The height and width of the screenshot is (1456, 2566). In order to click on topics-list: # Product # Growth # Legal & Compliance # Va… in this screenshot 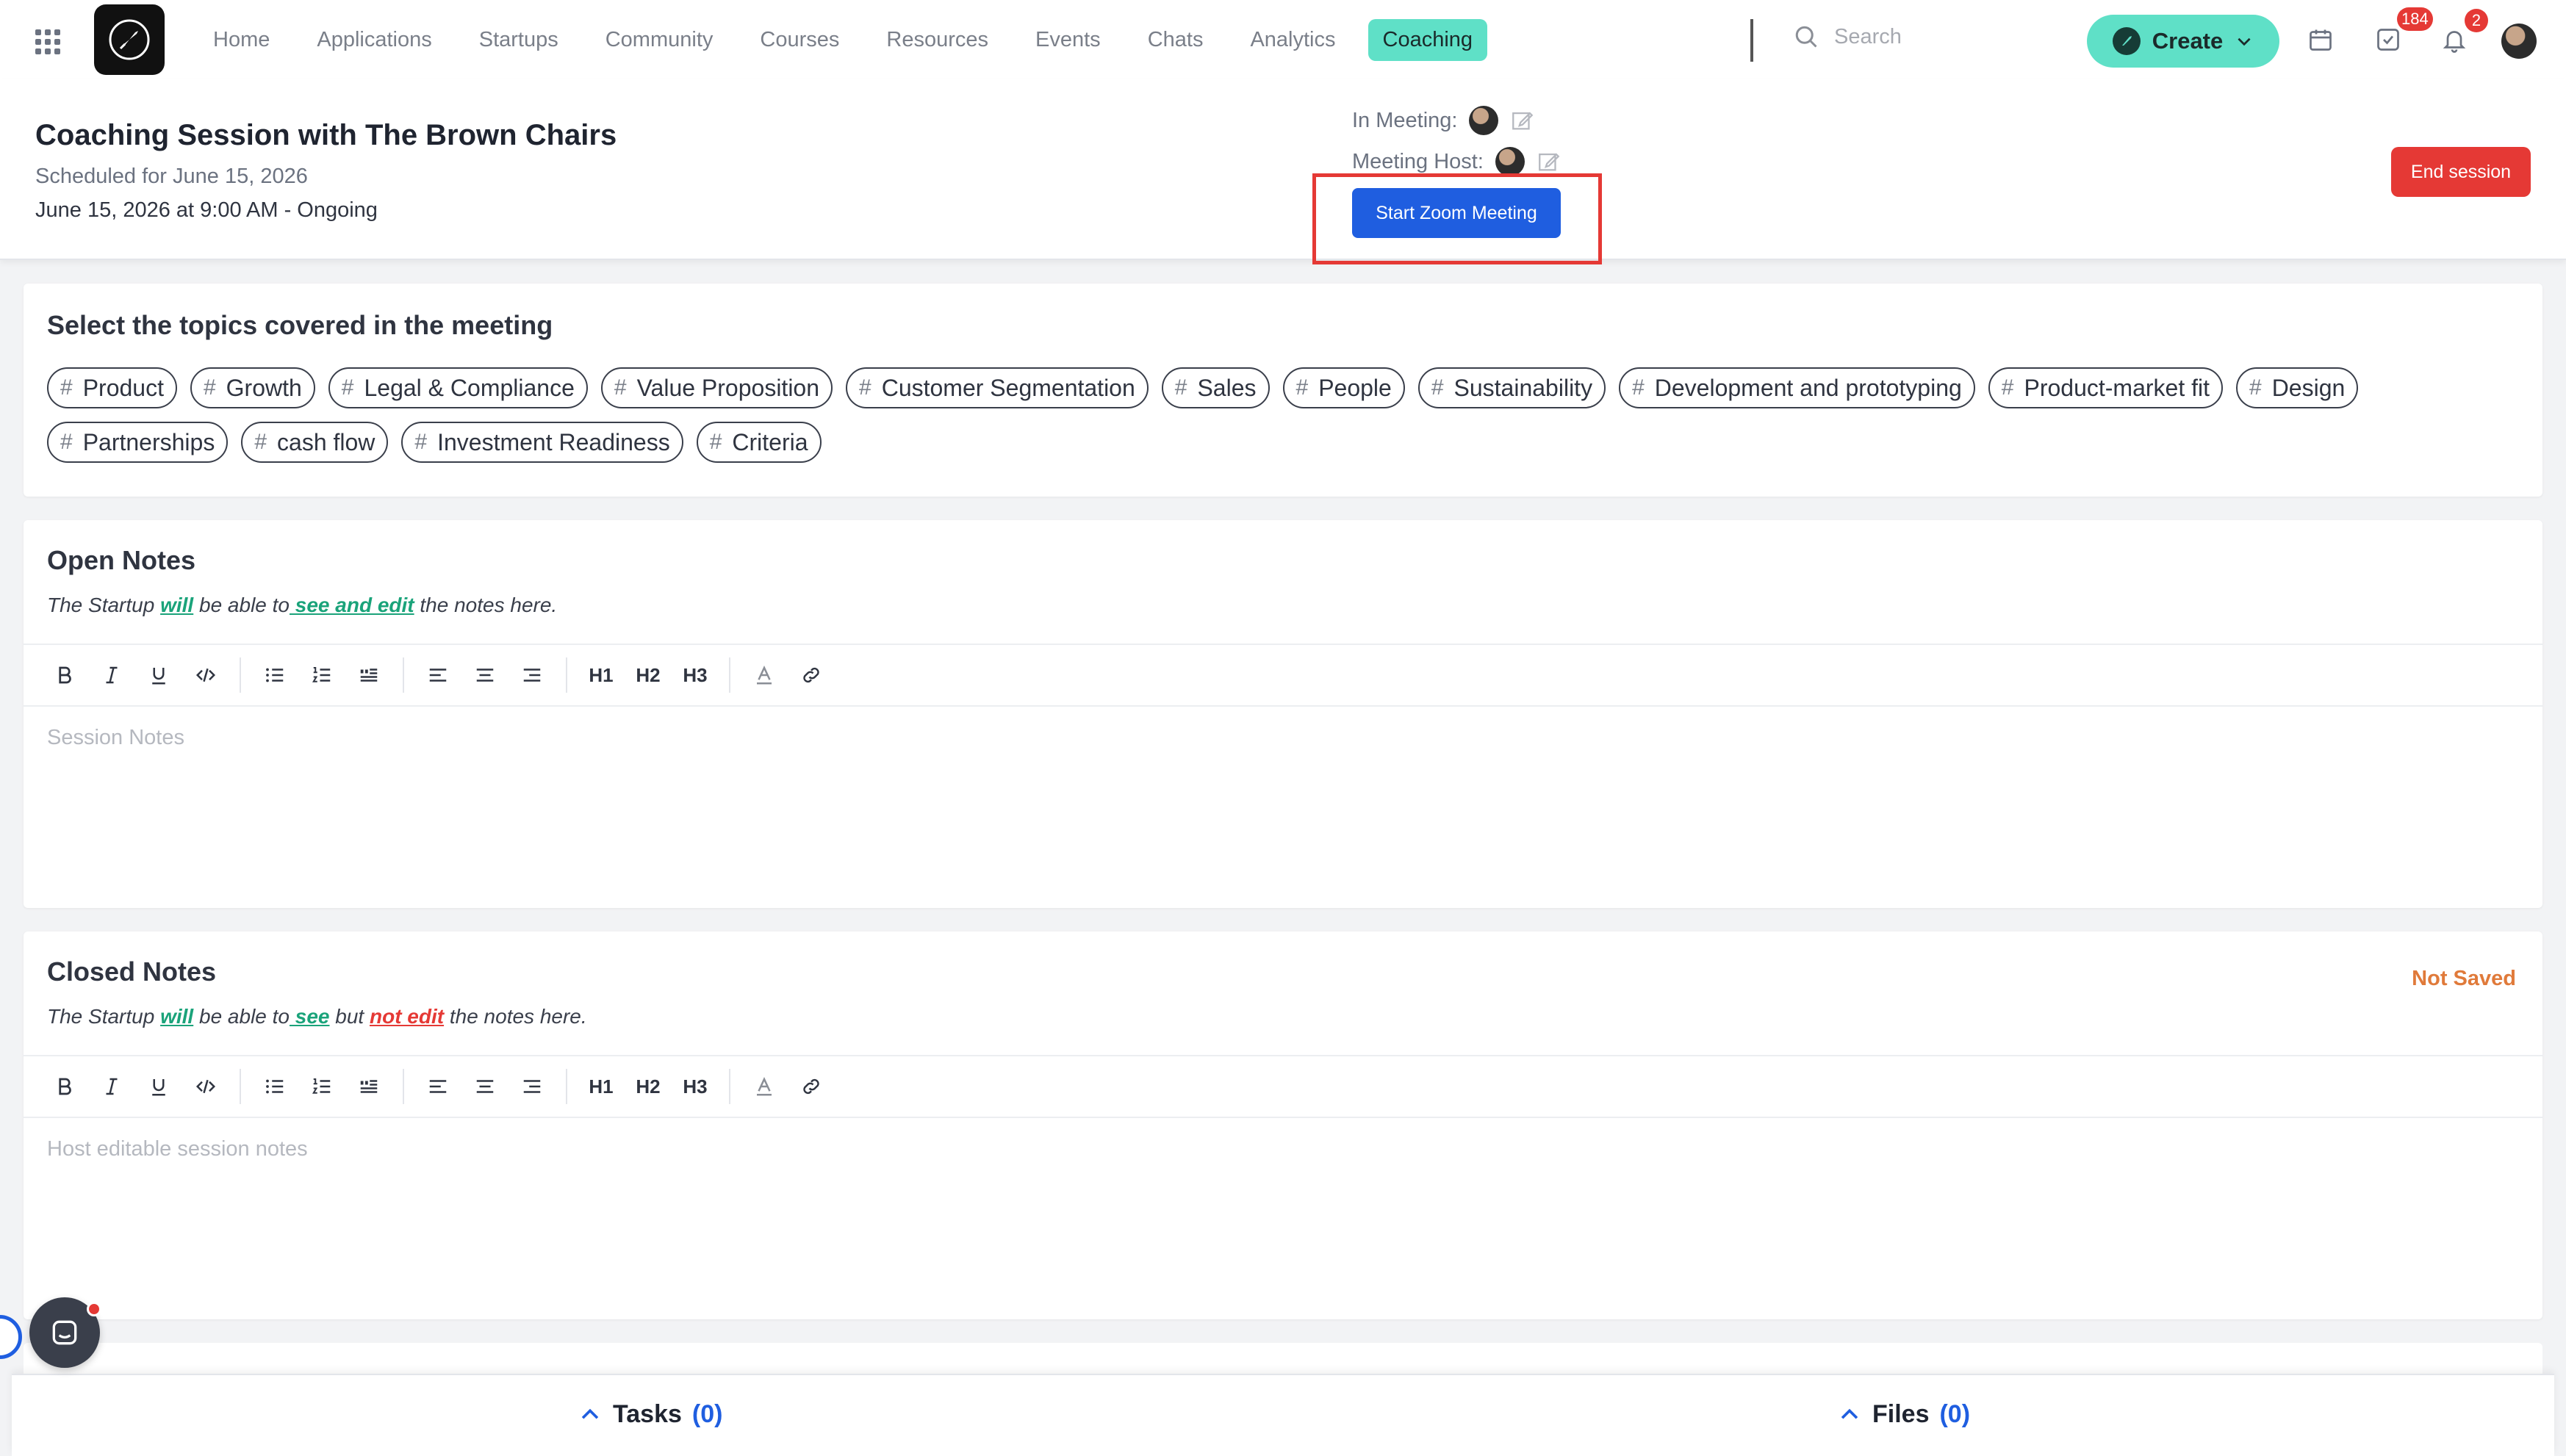, I will do `click(1281, 415)`.